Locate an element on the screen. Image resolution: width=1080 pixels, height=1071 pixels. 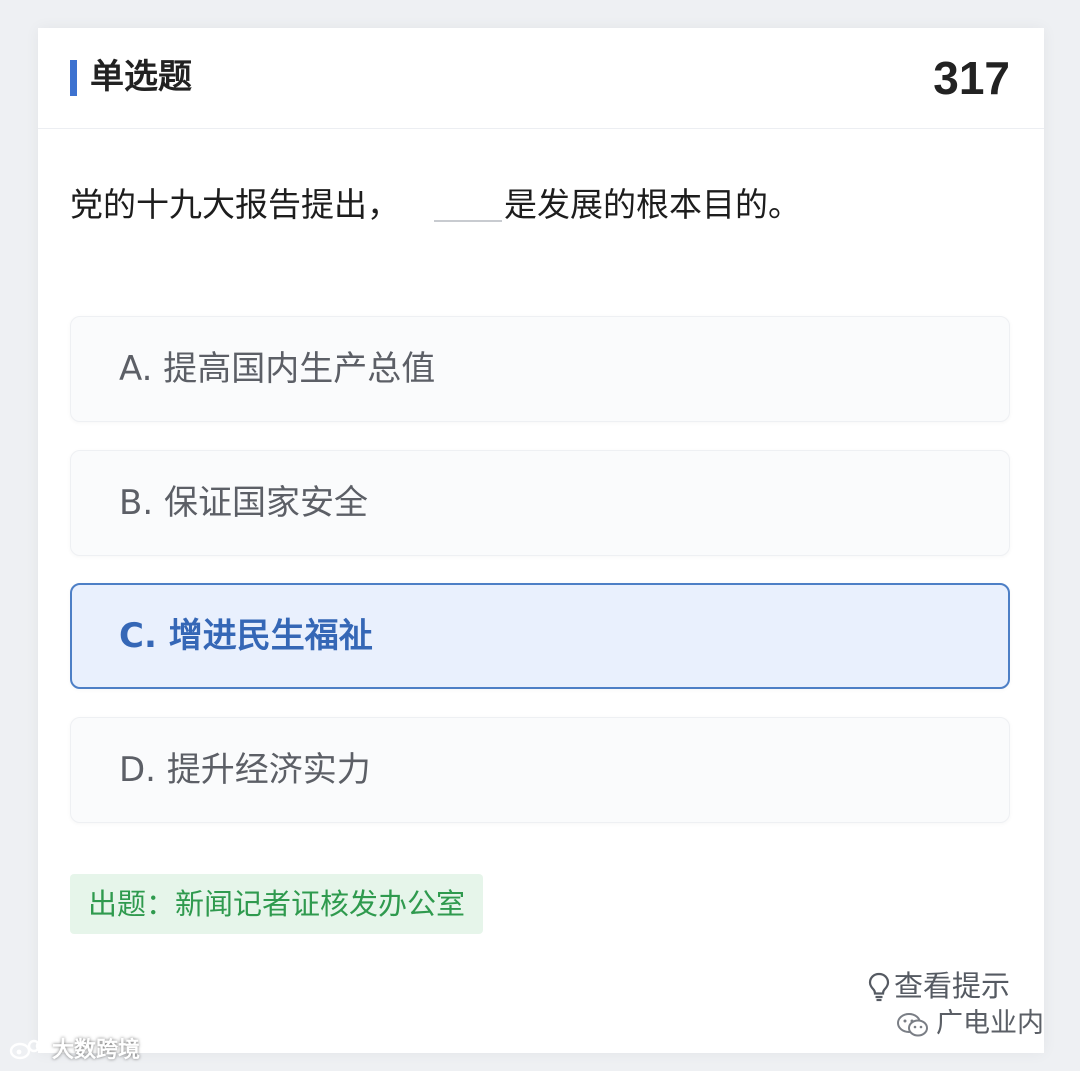
watermark-left: 大数跨境 is located at coordinates (74, 1051).